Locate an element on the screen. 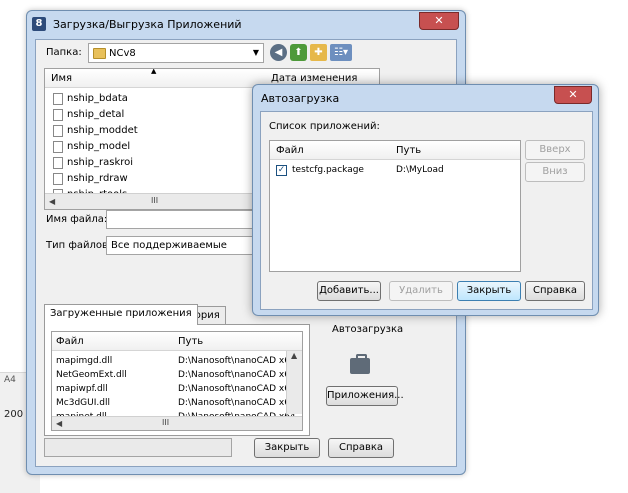 The width and height of the screenshot is (628, 493). autoload-list: Файл Путь ✓ testcfg.package D:\MyLoad is located at coordinates (395, 206).